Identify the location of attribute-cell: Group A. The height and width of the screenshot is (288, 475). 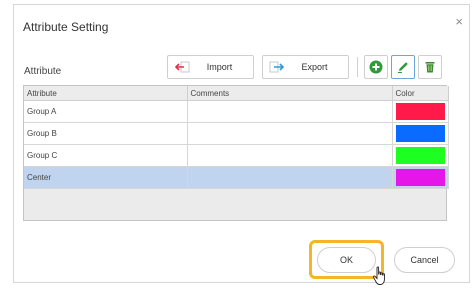
(106, 111).